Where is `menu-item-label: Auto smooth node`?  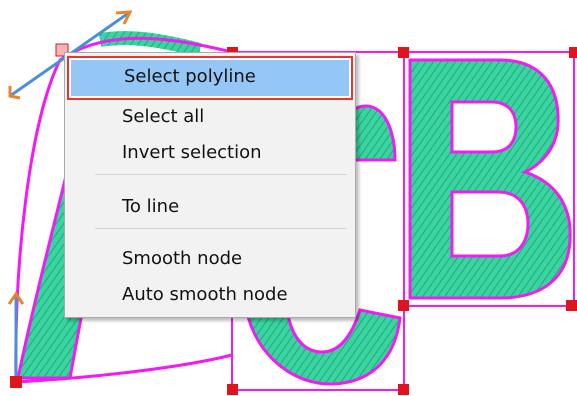 menu-item-label: Auto smooth node is located at coordinates (205, 294).